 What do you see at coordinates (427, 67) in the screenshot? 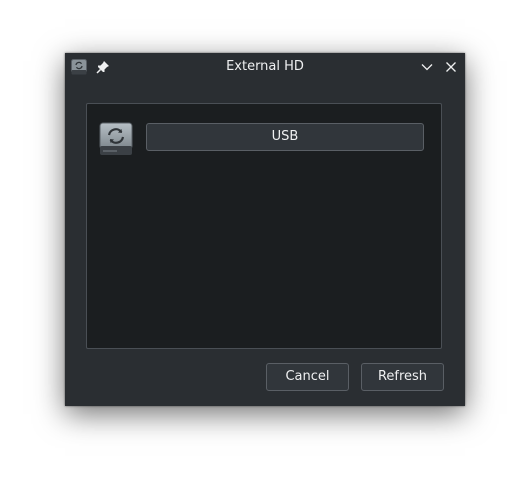
I see `chevron-down-icon` at bounding box center [427, 67].